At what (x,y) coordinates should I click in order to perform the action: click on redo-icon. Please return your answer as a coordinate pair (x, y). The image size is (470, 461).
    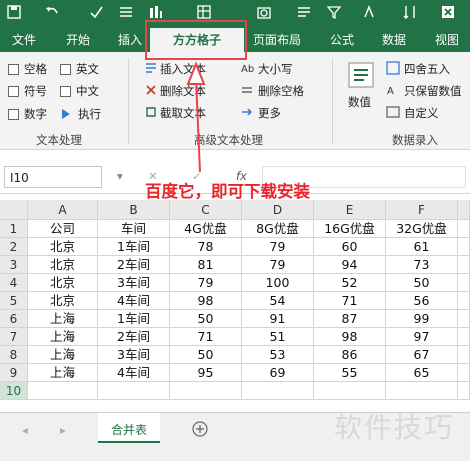
    Looking at the image, I should click on (96, 12).